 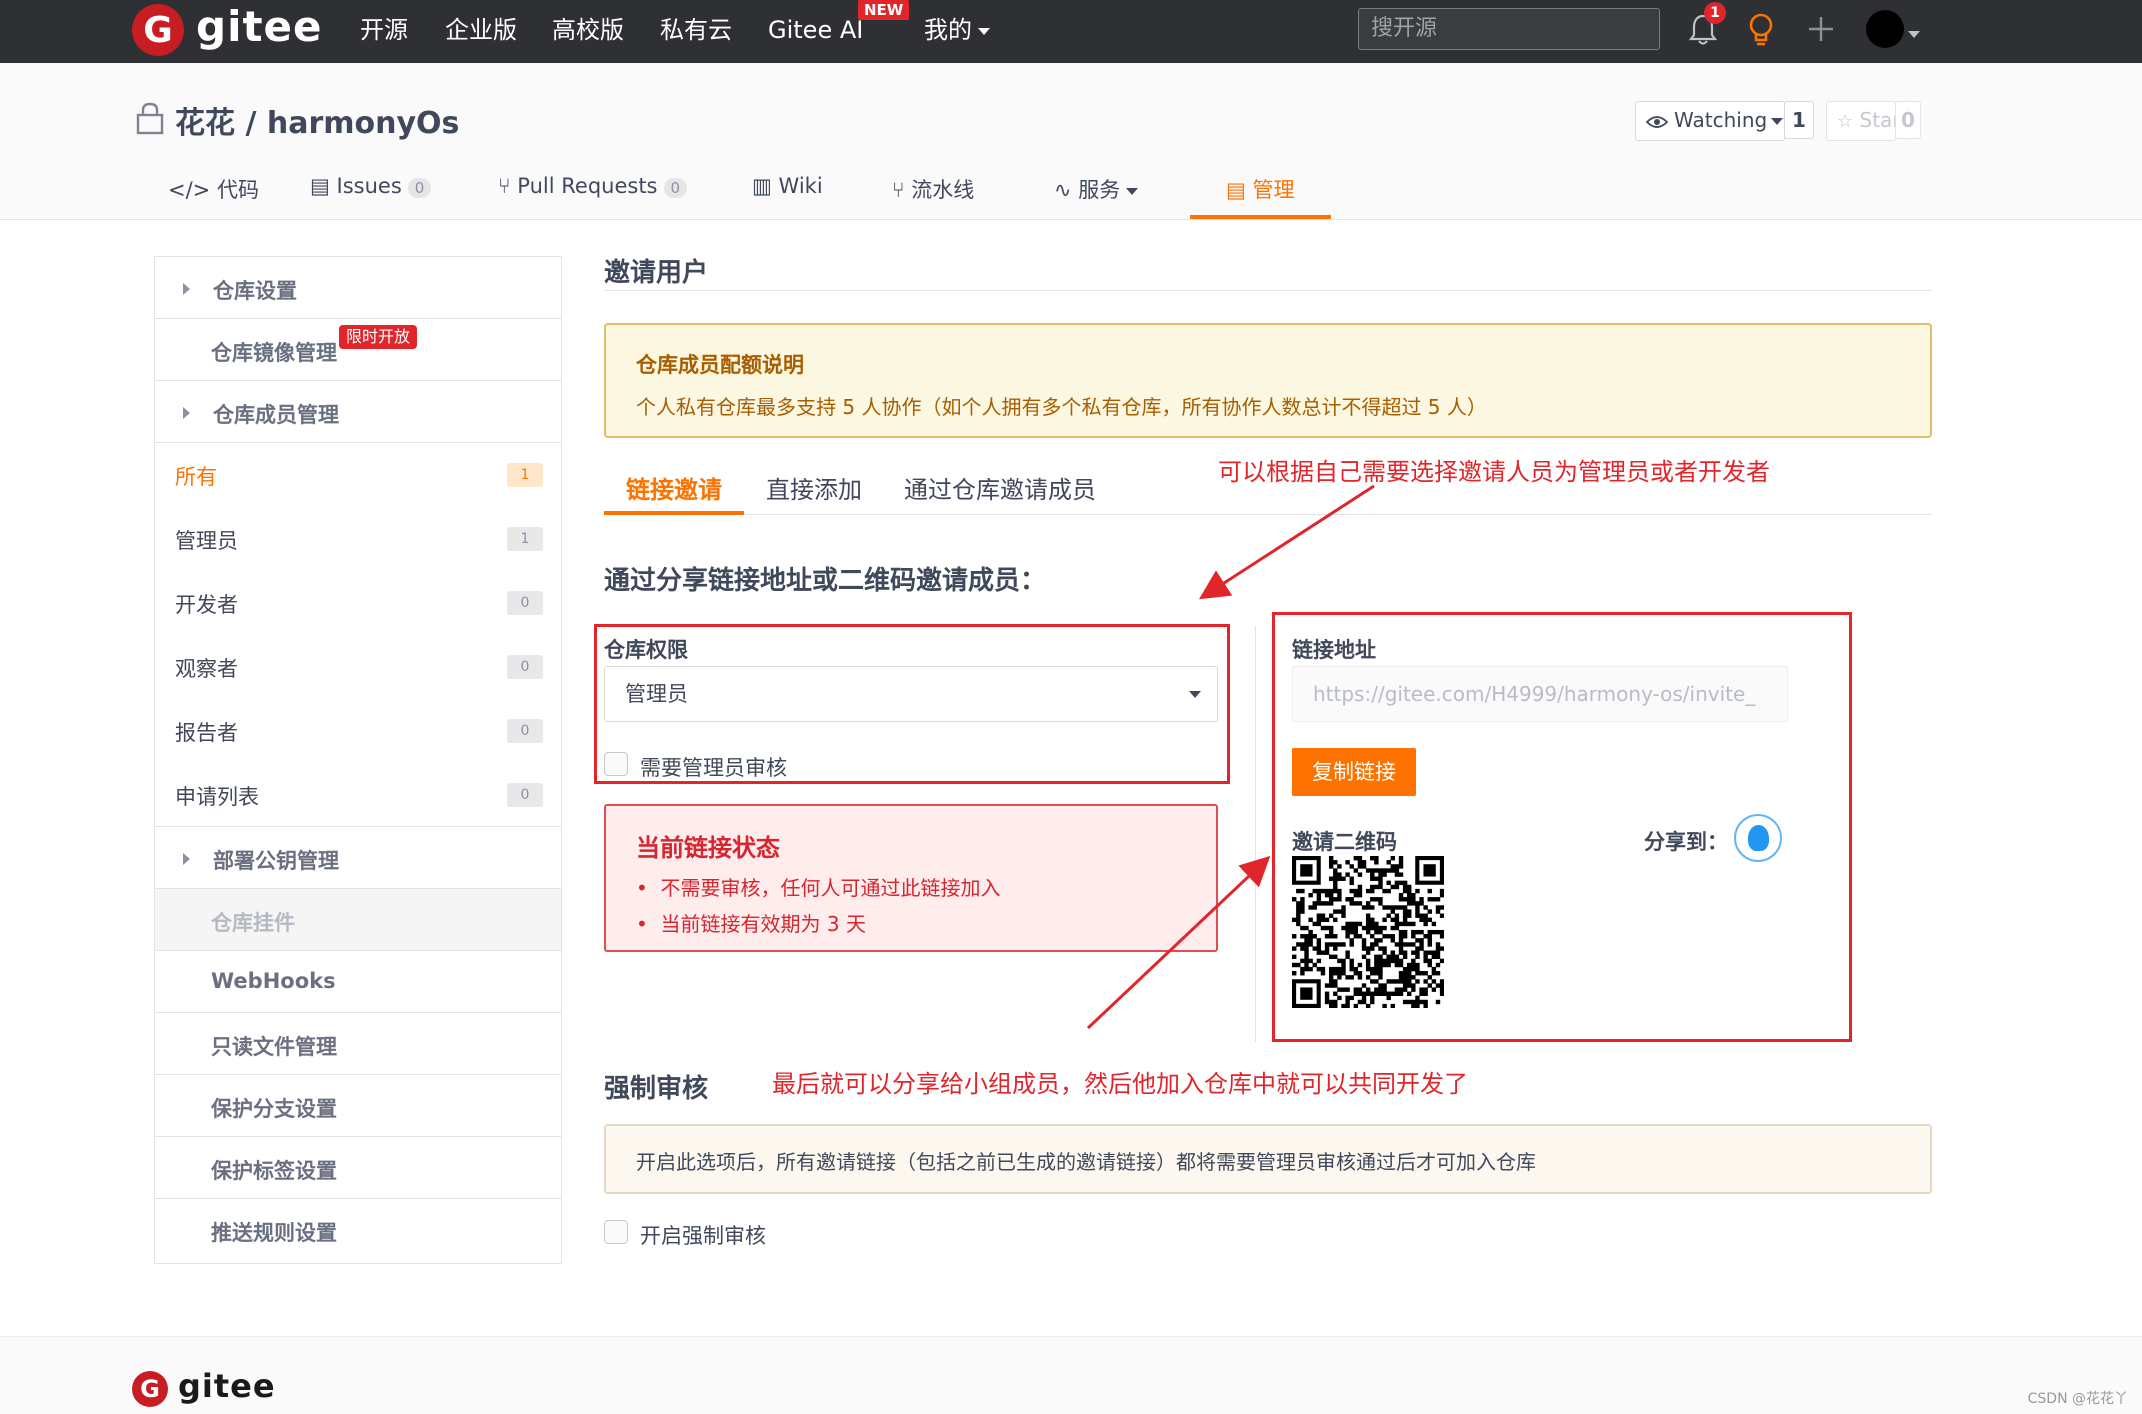 I want to click on annotation-arrows, so click(x=1230, y=757).